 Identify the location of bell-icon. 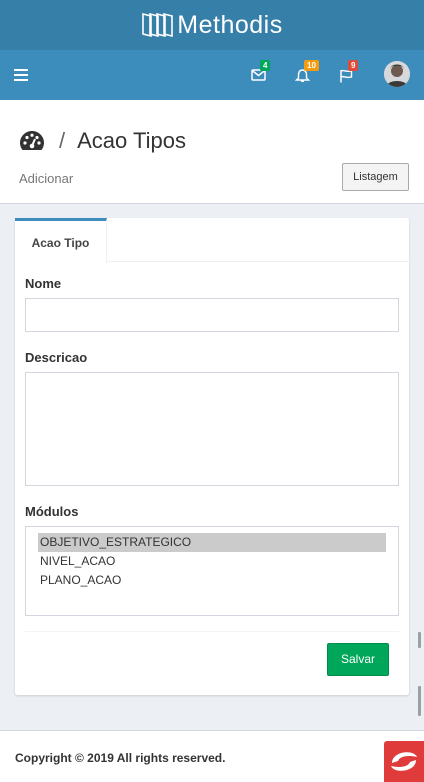
(302, 75).